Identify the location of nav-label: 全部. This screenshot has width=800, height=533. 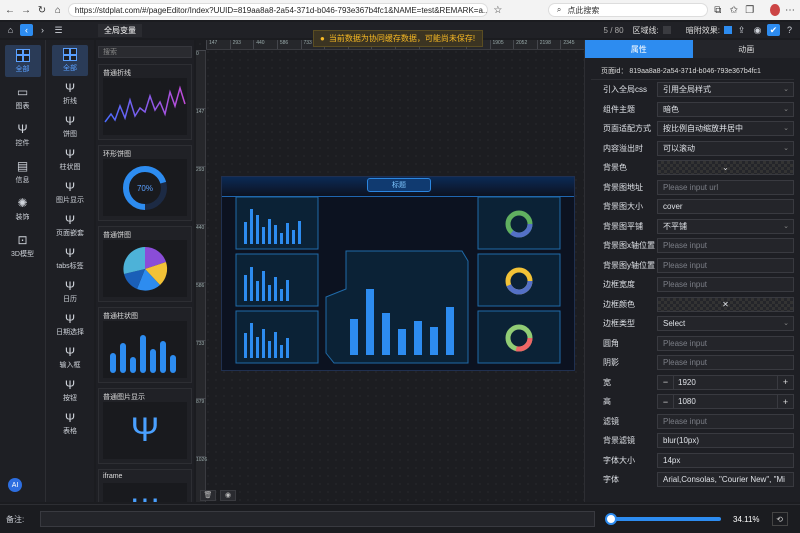
(22, 69).